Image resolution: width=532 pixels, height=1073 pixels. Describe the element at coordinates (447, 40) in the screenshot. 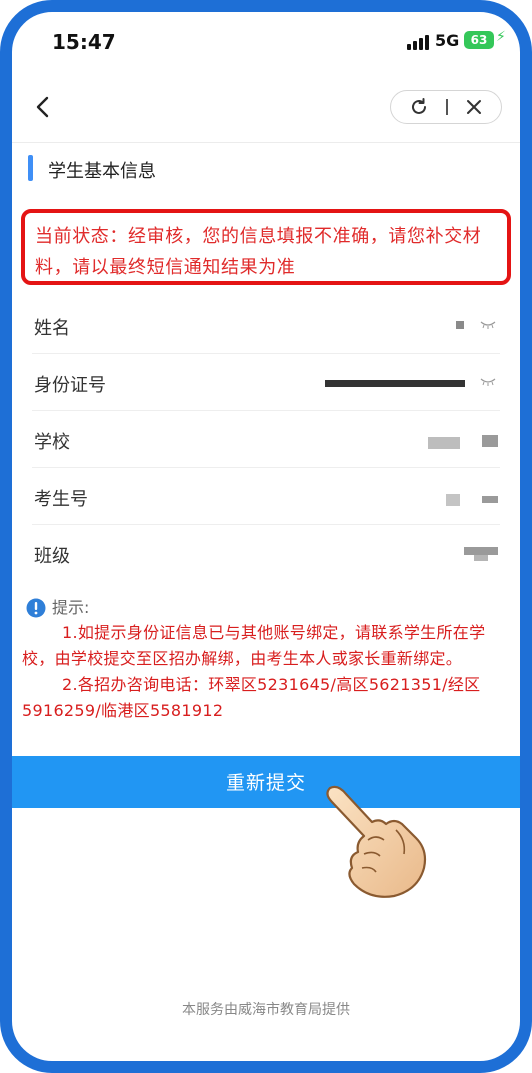

I see `network-type: 5G` at that location.